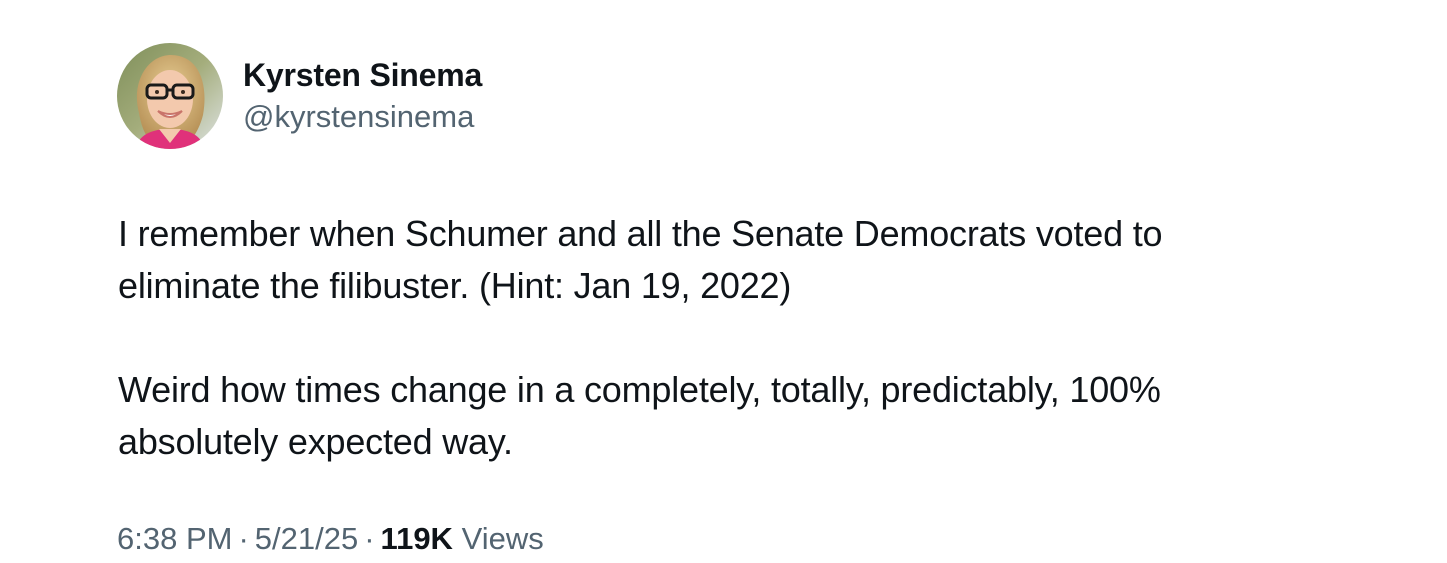 The height and width of the screenshot is (563, 1447). I want to click on profile-photo-icon, so click(170, 96).